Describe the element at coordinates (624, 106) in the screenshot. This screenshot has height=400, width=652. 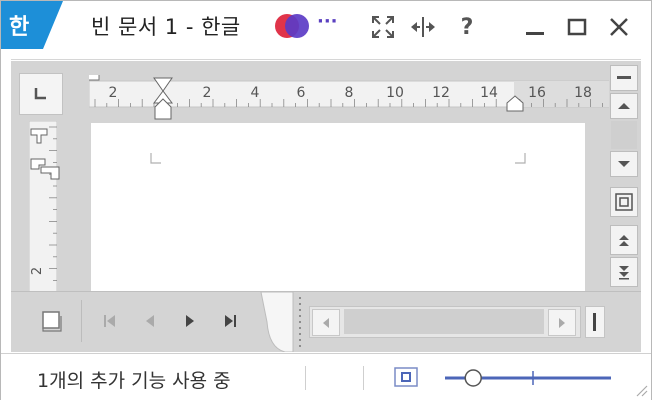
I see `scroll-up-icon` at that location.